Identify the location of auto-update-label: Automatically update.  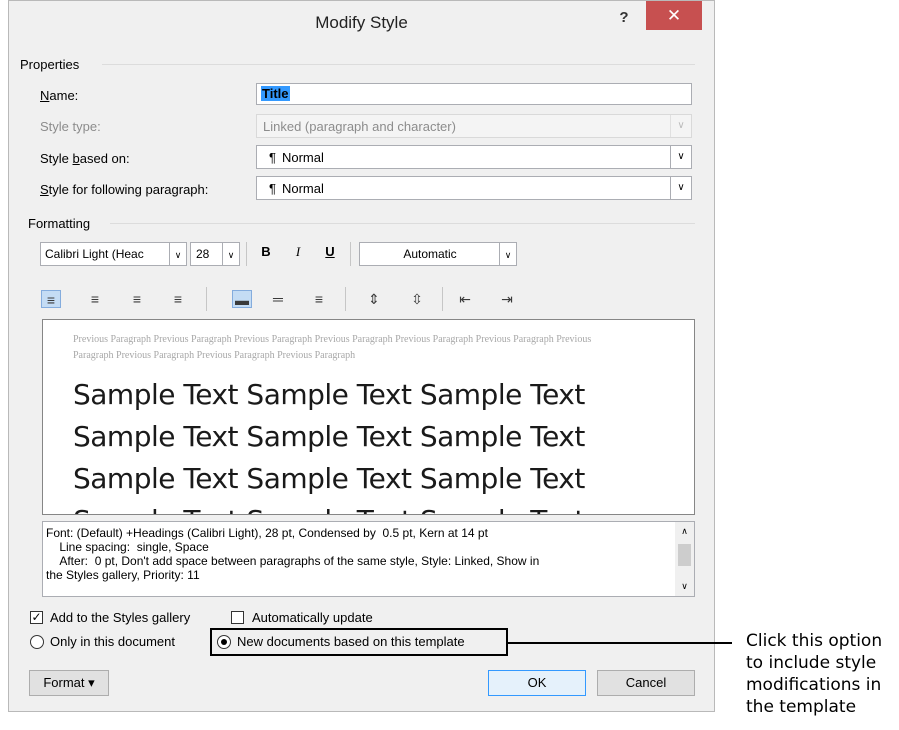
(312, 617).